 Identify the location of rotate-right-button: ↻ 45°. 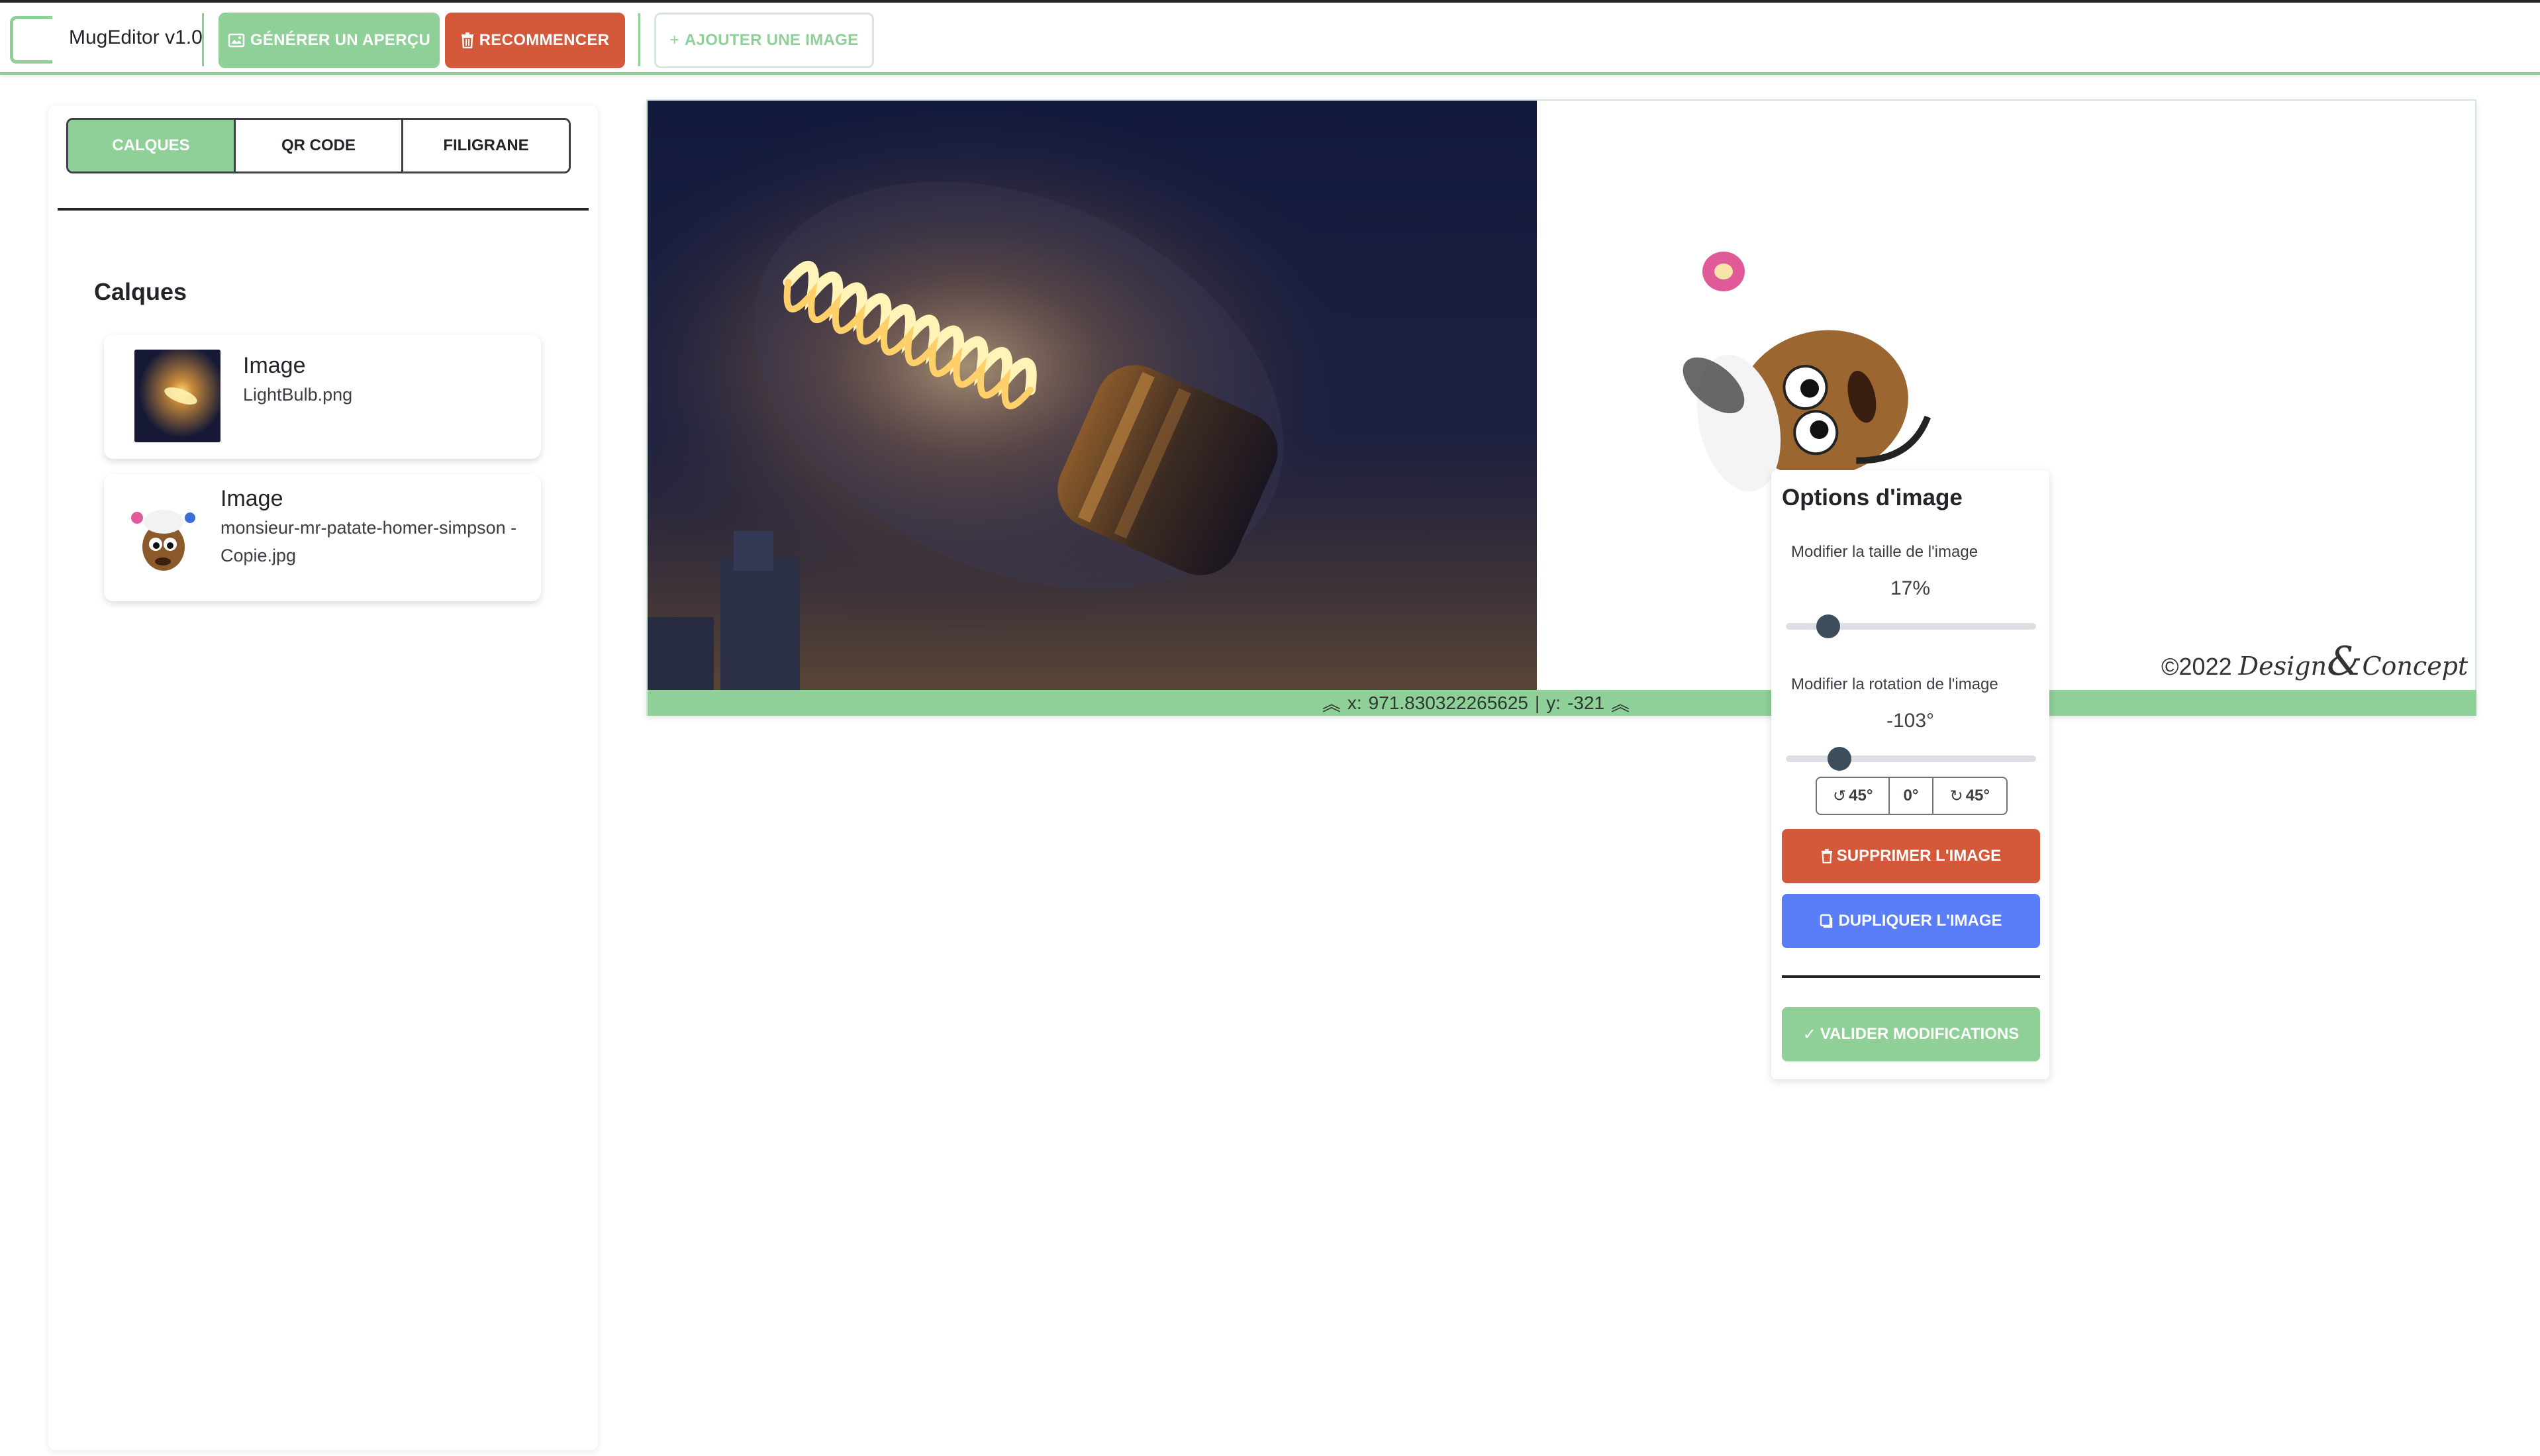
(1969, 796).